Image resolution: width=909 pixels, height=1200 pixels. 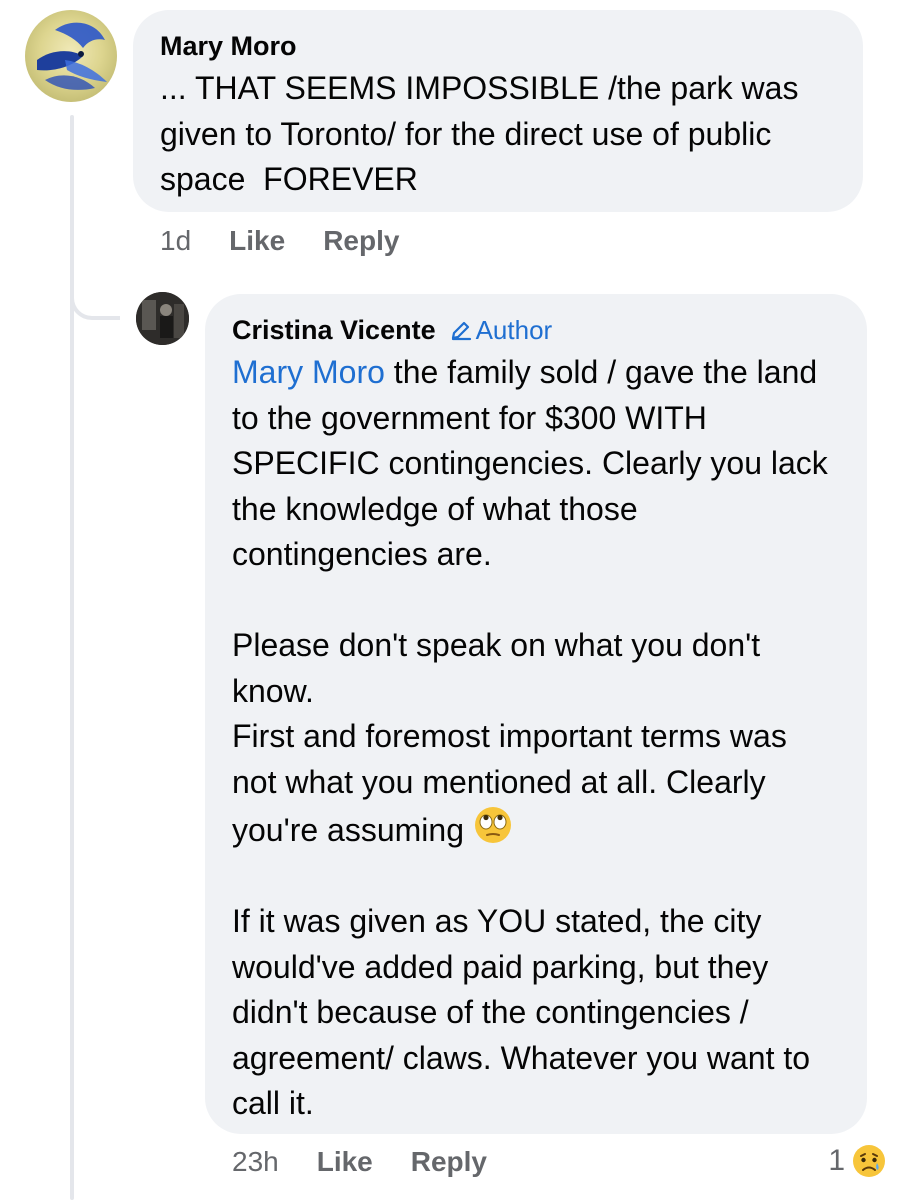 What do you see at coordinates (461, 331) in the screenshot?
I see `pencil-icon` at bounding box center [461, 331].